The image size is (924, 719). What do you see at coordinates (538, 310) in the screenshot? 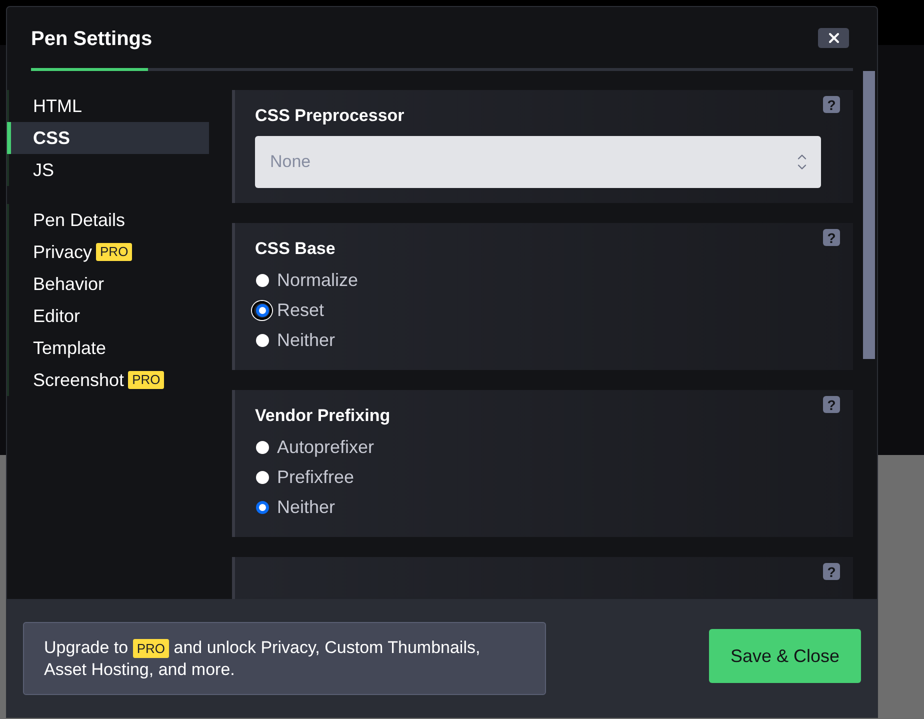
I see `radio-option: Reset` at bounding box center [538, 310].